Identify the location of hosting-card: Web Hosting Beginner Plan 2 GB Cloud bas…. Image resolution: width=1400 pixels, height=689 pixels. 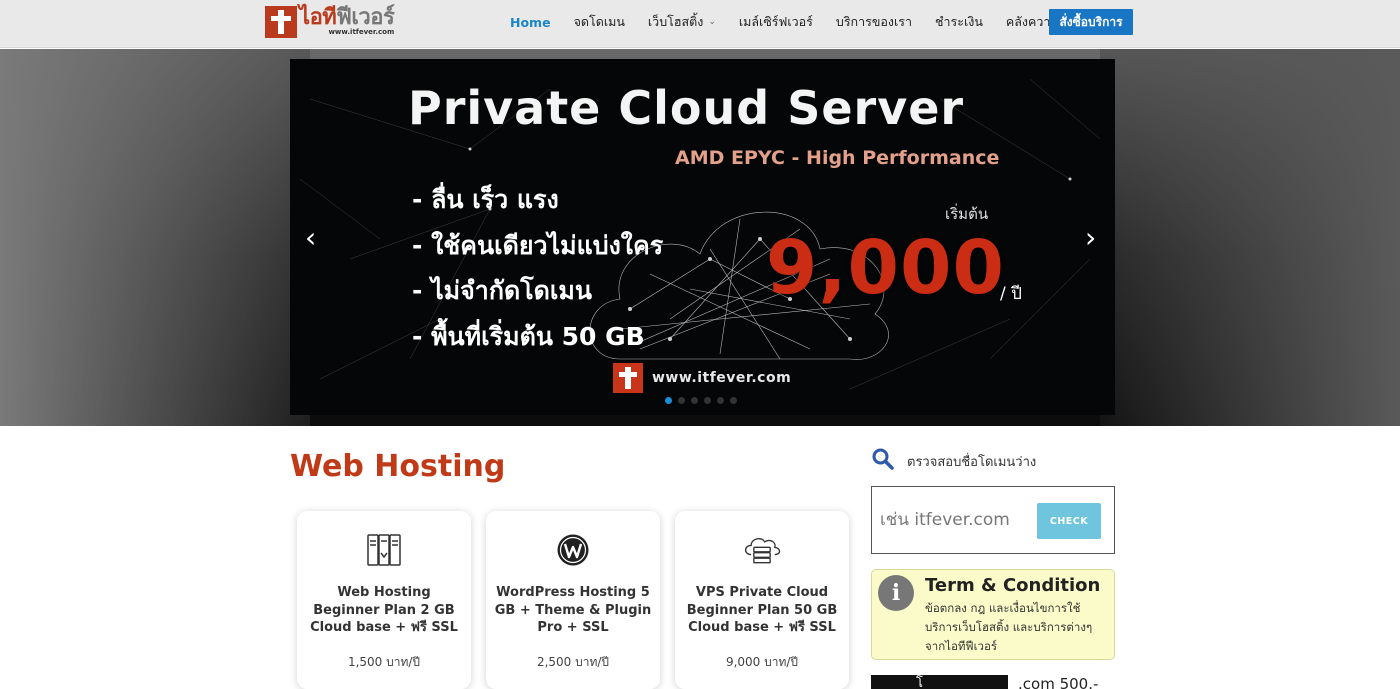
(384, 600).